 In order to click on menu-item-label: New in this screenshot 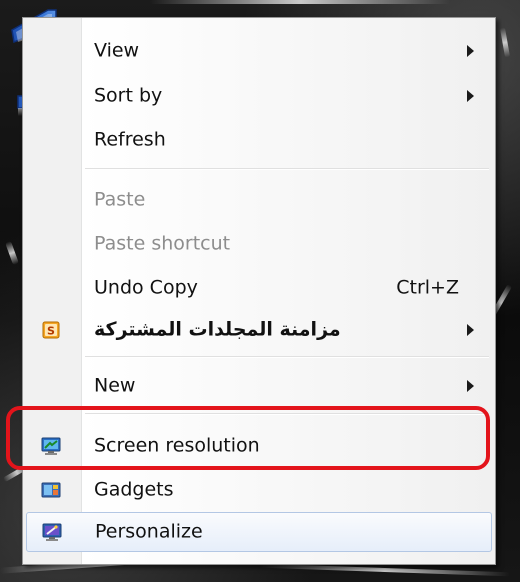, I will do `click(115, 385)`.